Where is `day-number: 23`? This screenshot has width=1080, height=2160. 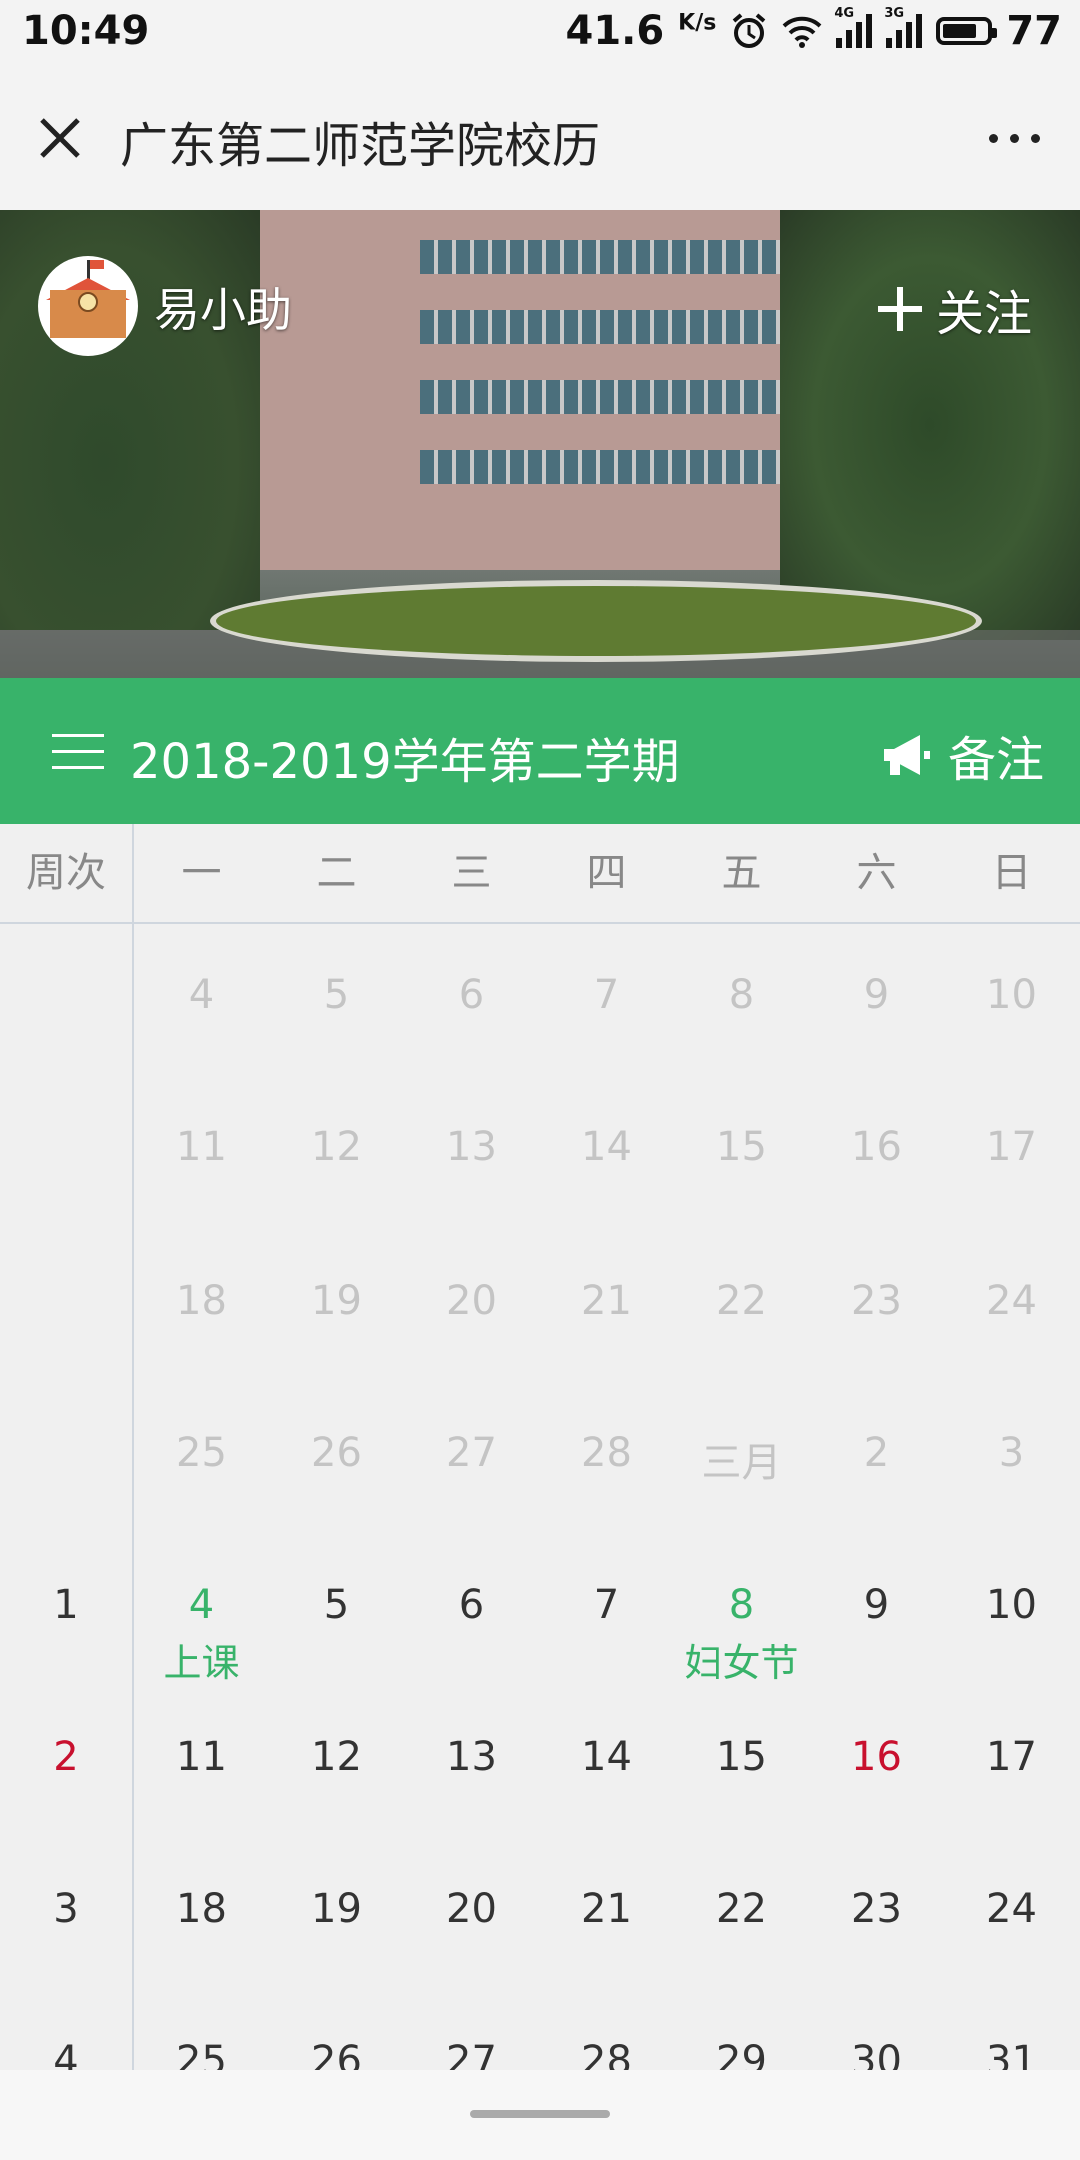
day-number: 23 is located at coordinates (876, 1301).